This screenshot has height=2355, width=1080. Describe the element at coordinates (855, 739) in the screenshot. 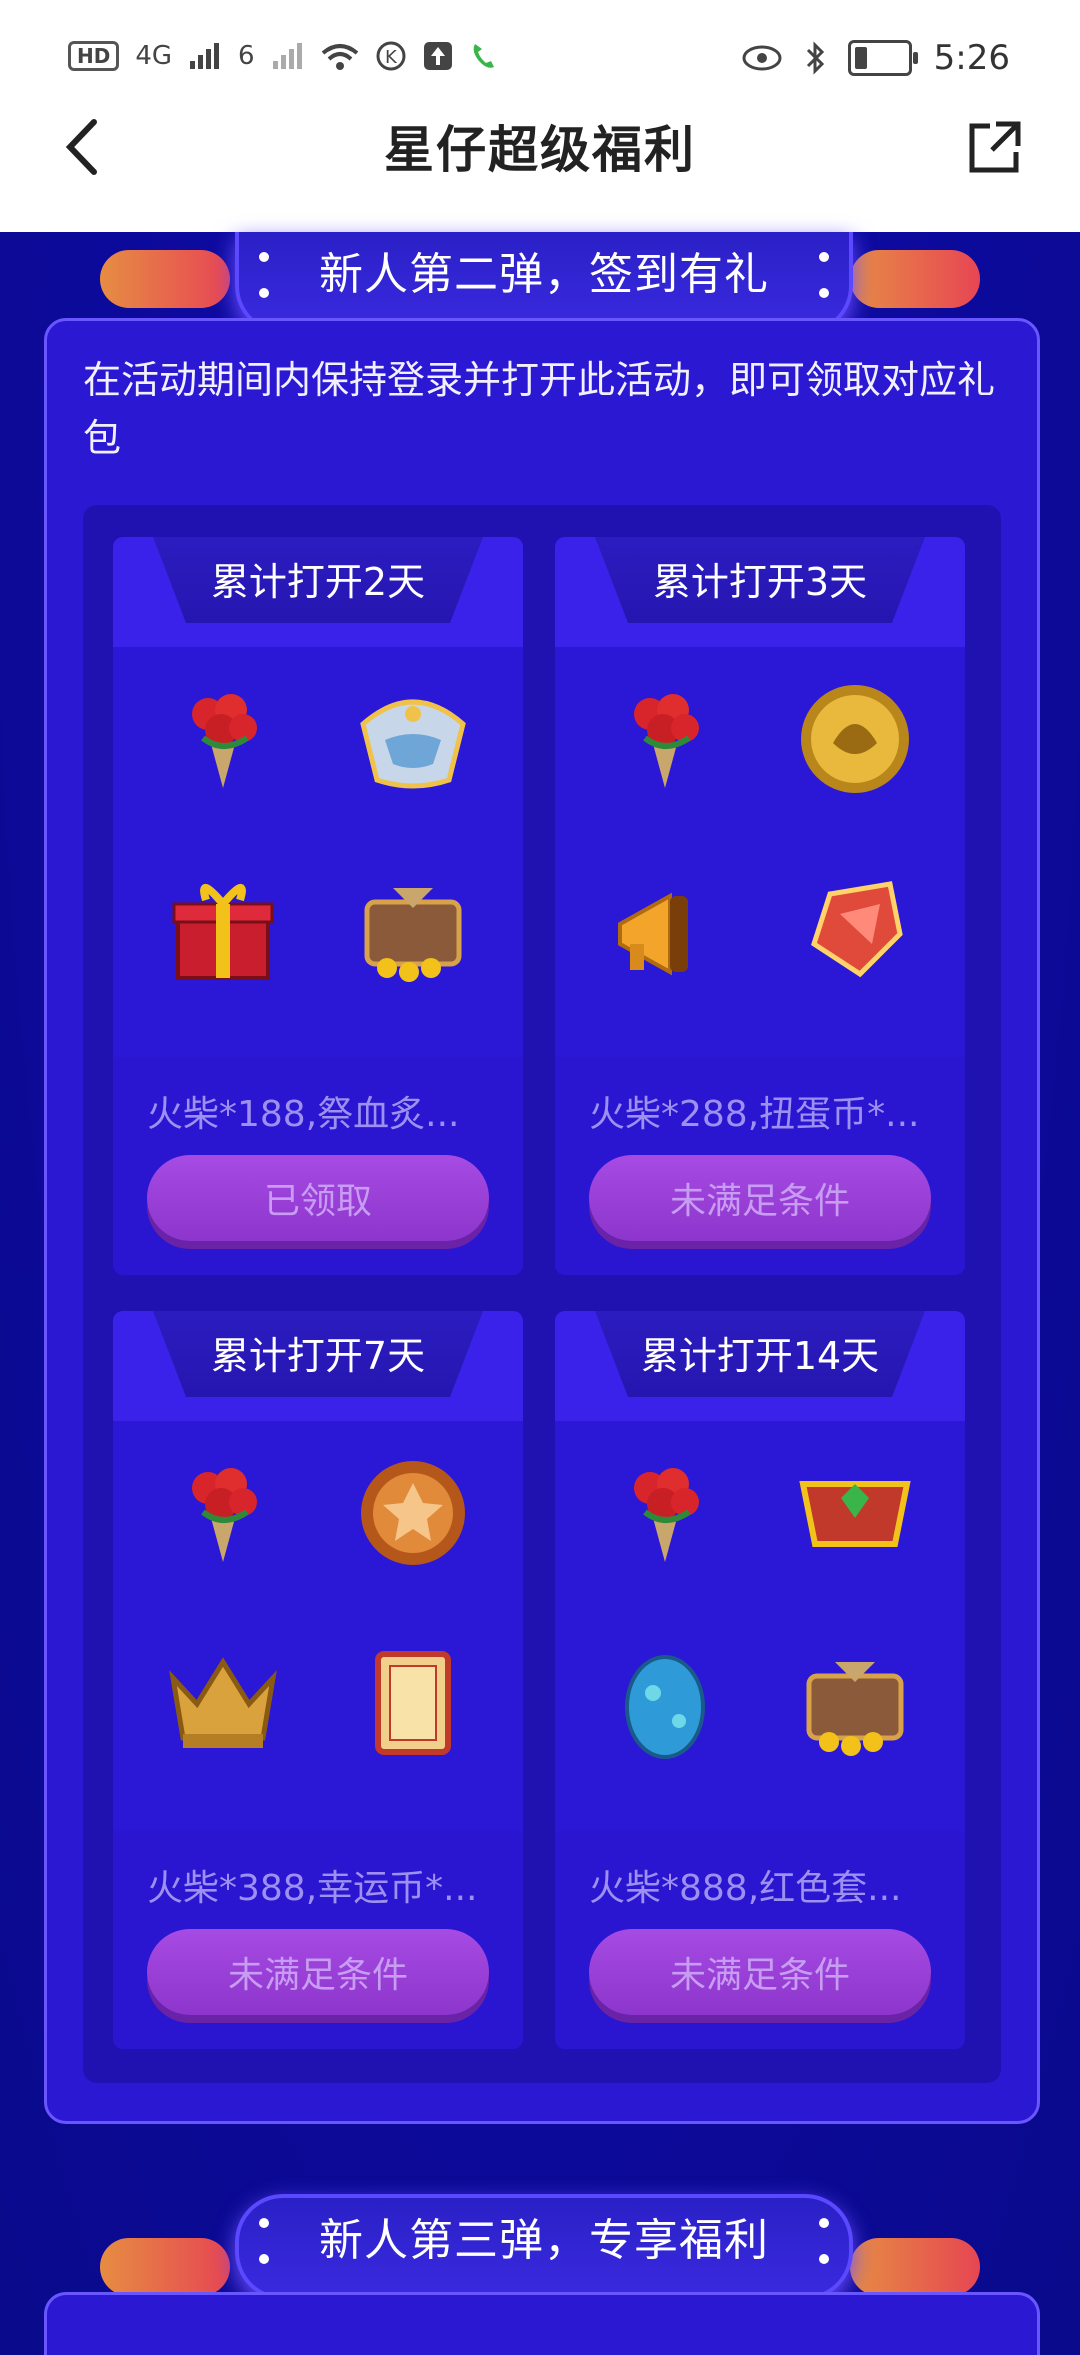

I see `dragon-coin-icon` at that location.